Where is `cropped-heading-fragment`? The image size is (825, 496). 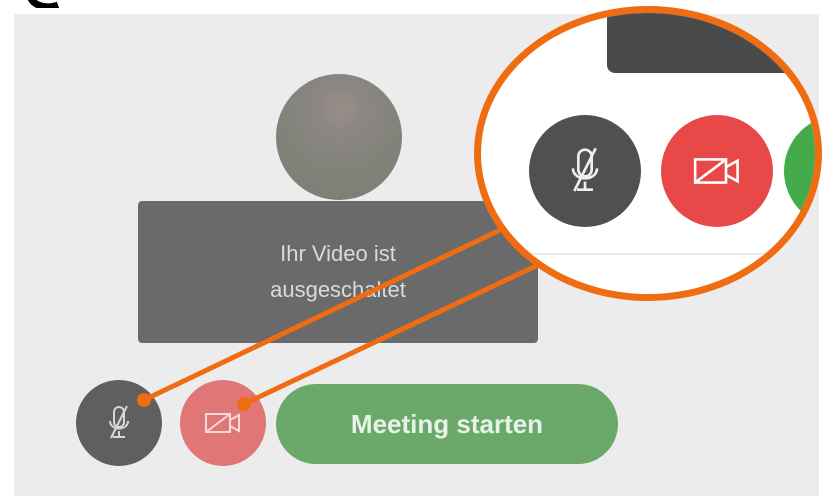 cropped-heading-fragment is located at coordinates (44, 4).